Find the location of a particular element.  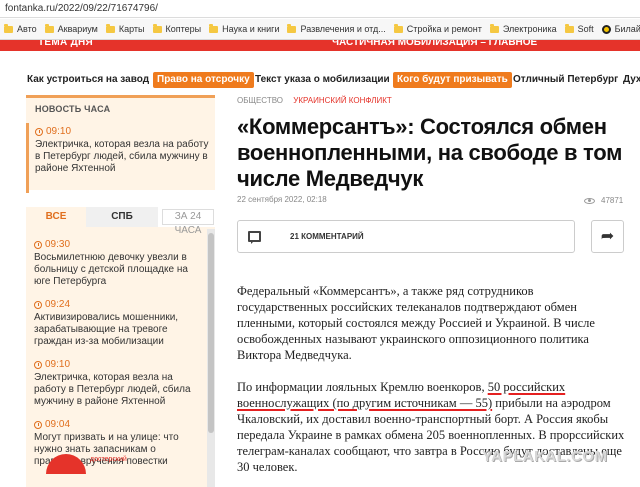

tab-spb: СПБ is located at coordinates (122, 217).